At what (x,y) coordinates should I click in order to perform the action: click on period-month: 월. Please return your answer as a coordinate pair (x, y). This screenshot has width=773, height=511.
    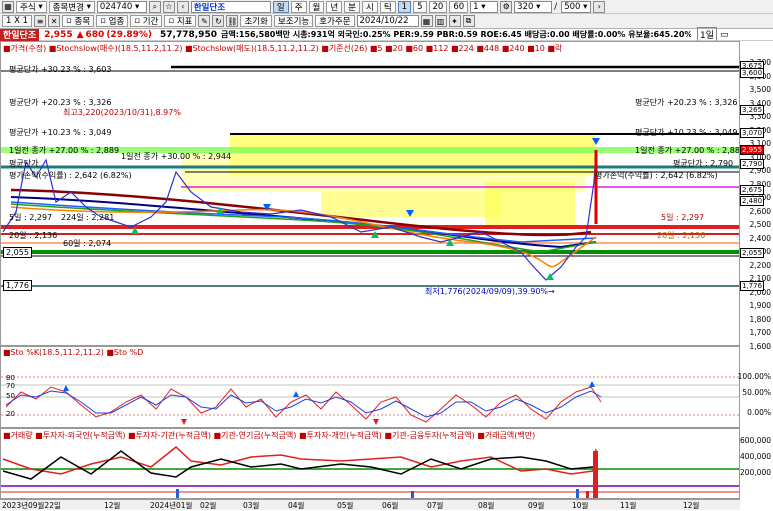
    Looking at the image, I should click on (316, 6).